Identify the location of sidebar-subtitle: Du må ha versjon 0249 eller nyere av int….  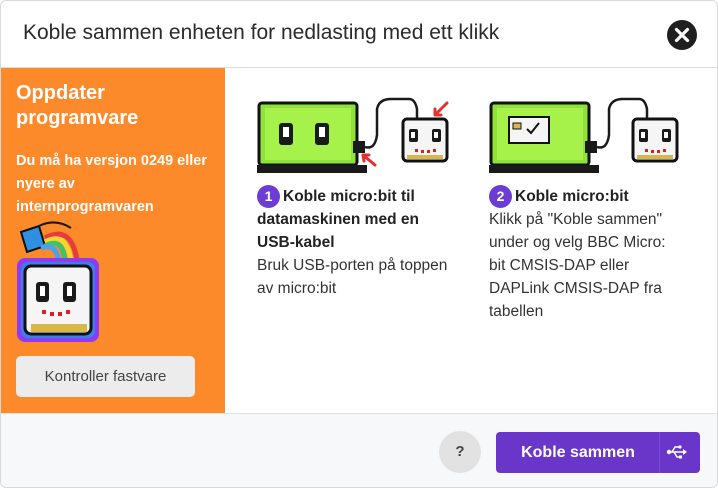
(112, 184).